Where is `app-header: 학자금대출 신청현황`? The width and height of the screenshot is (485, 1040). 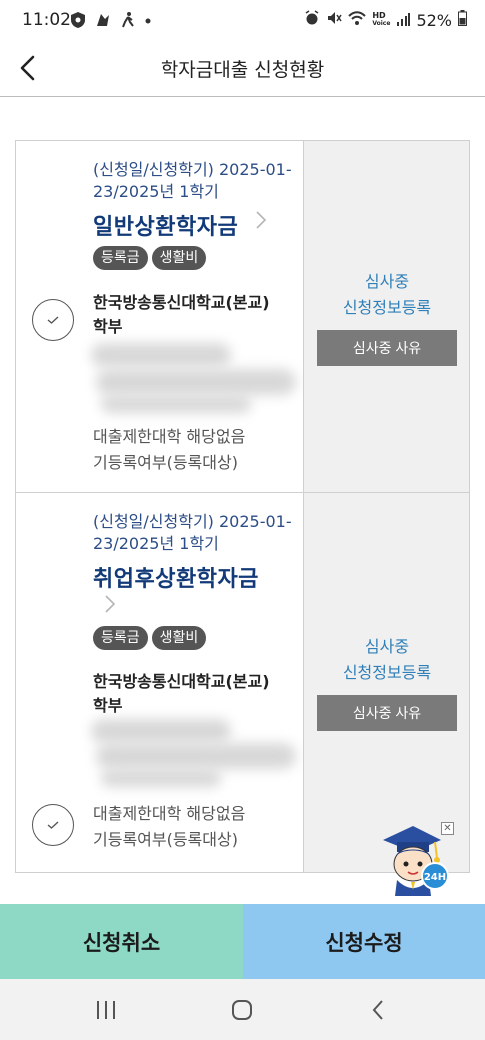
app-header: 학자금대출 신청현황 is located at coordinates (242, 69).